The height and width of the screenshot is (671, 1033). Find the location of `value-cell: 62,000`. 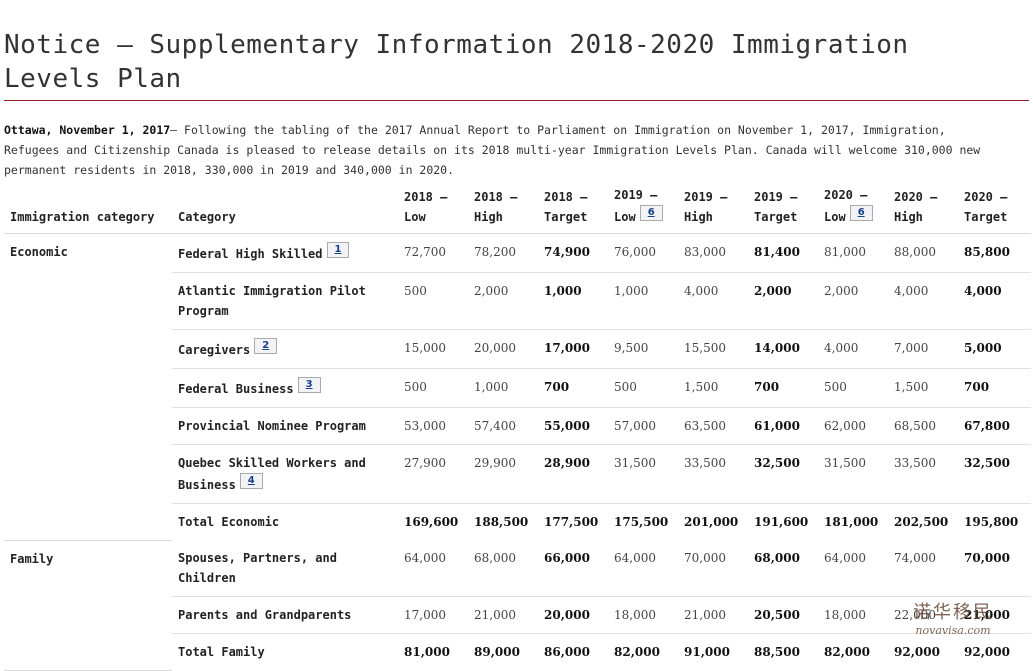

value-cell: 62,000 is located at coordinates (853, 426).